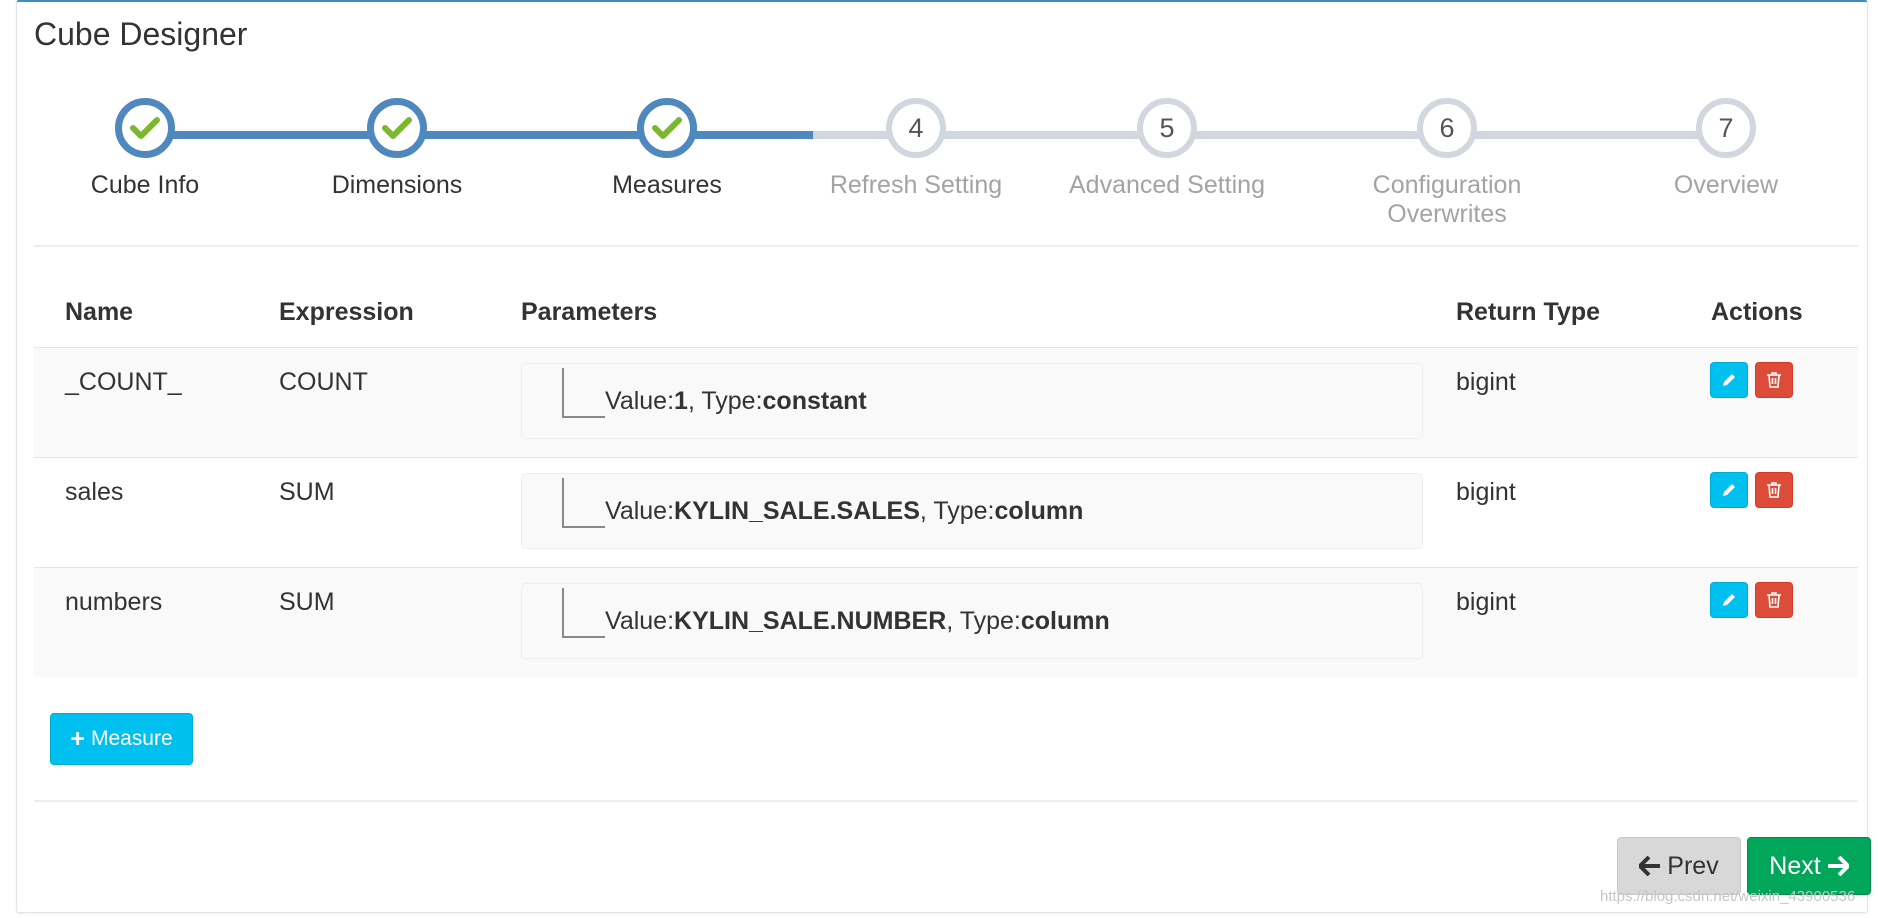 This screenshot has width=1878, height=918. I want to click on arrow-right-icon, so click(1838, 866).